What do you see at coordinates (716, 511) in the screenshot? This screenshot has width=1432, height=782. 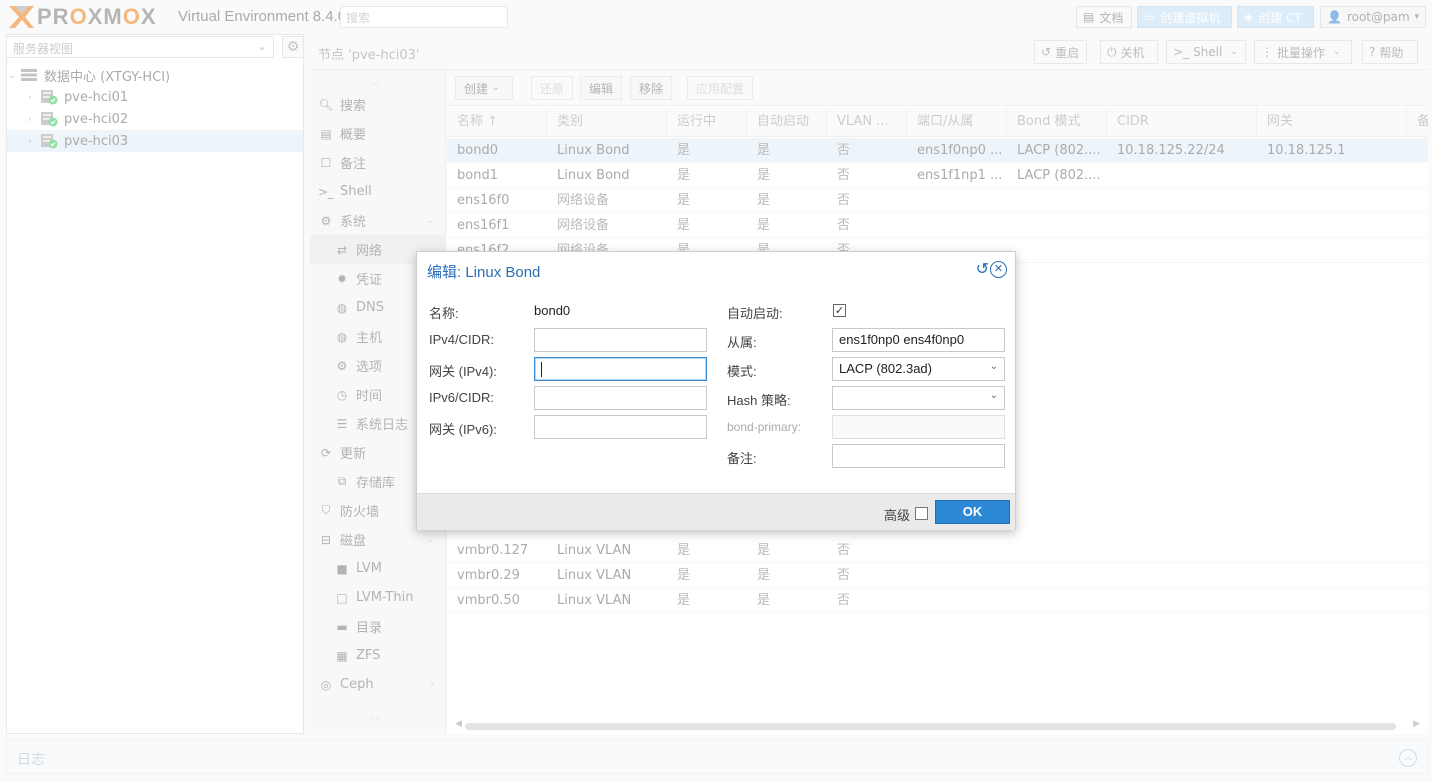 I see `dialog-footer: 高级 OK` at bounding box center [716, 511].